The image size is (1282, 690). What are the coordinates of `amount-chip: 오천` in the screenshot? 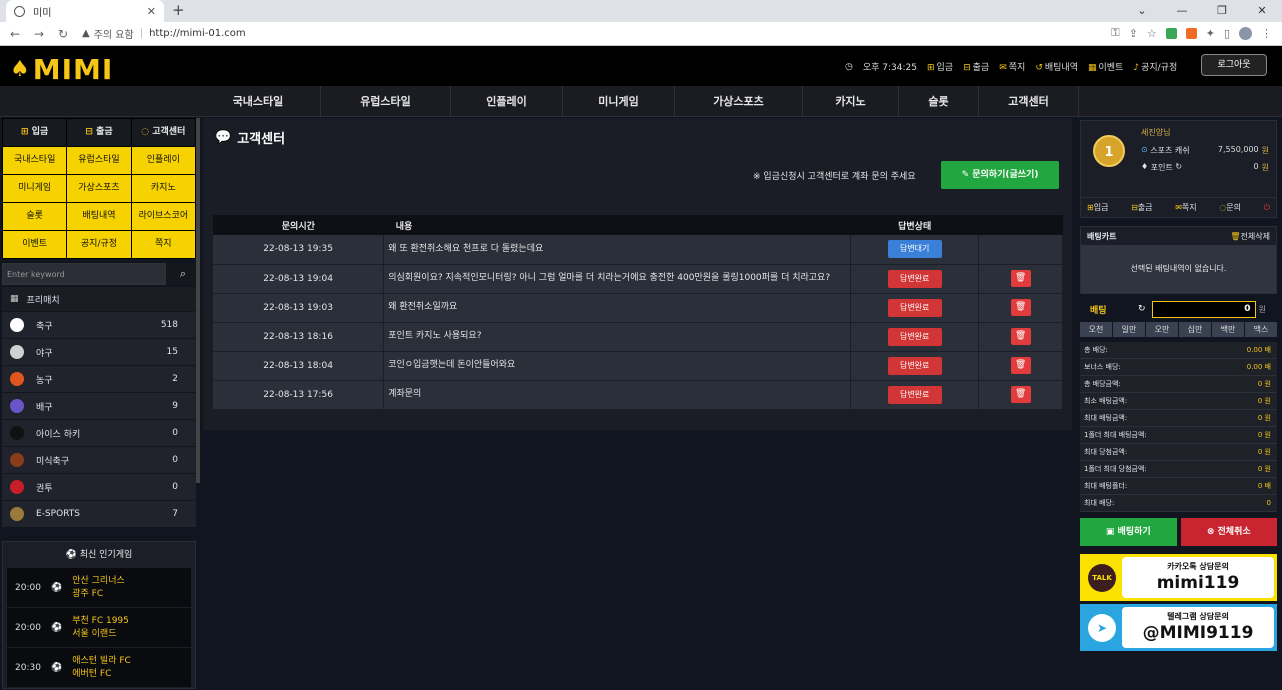 It's located at (1096, 329).